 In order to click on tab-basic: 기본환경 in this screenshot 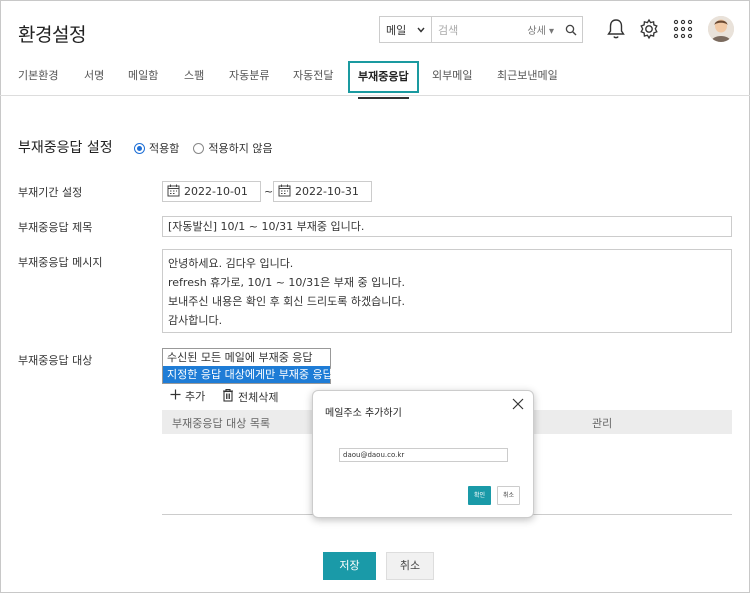, I will do `click(38, 77)`.